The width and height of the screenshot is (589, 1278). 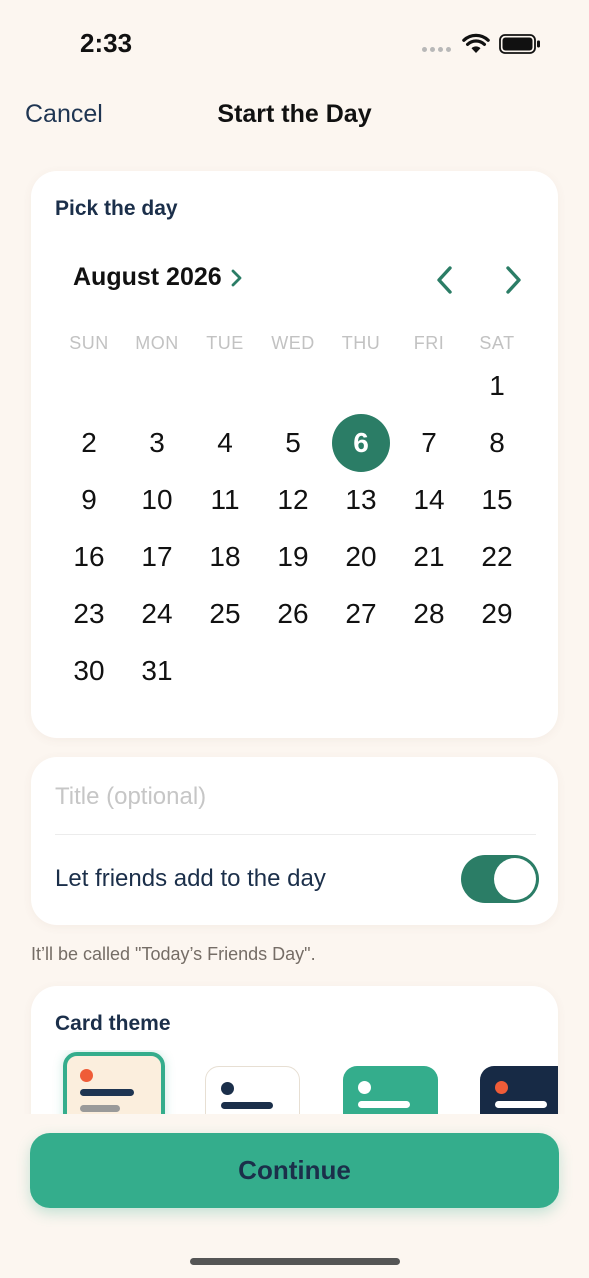 What do you see at coordinates (89, 499) in the screenshot?
I see `calendar-day: 9` at bounding box center [89, 499].